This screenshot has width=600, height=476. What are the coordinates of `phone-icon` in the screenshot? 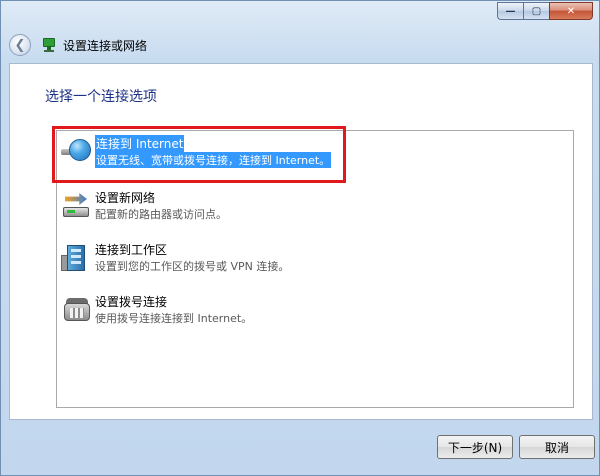 It's located at (76, 310).